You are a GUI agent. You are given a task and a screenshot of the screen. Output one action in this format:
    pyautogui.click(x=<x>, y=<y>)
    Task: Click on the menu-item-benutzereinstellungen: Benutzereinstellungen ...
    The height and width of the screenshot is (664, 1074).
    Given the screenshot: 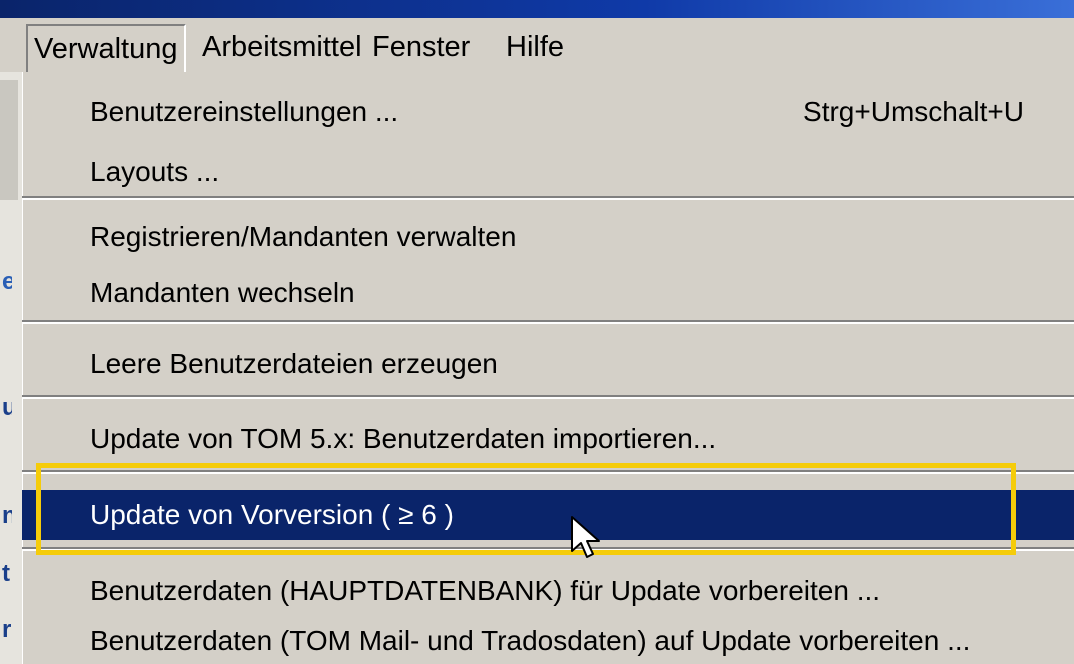 What is the action you would take?
    pyautogui.click(x=244, y=112)
    